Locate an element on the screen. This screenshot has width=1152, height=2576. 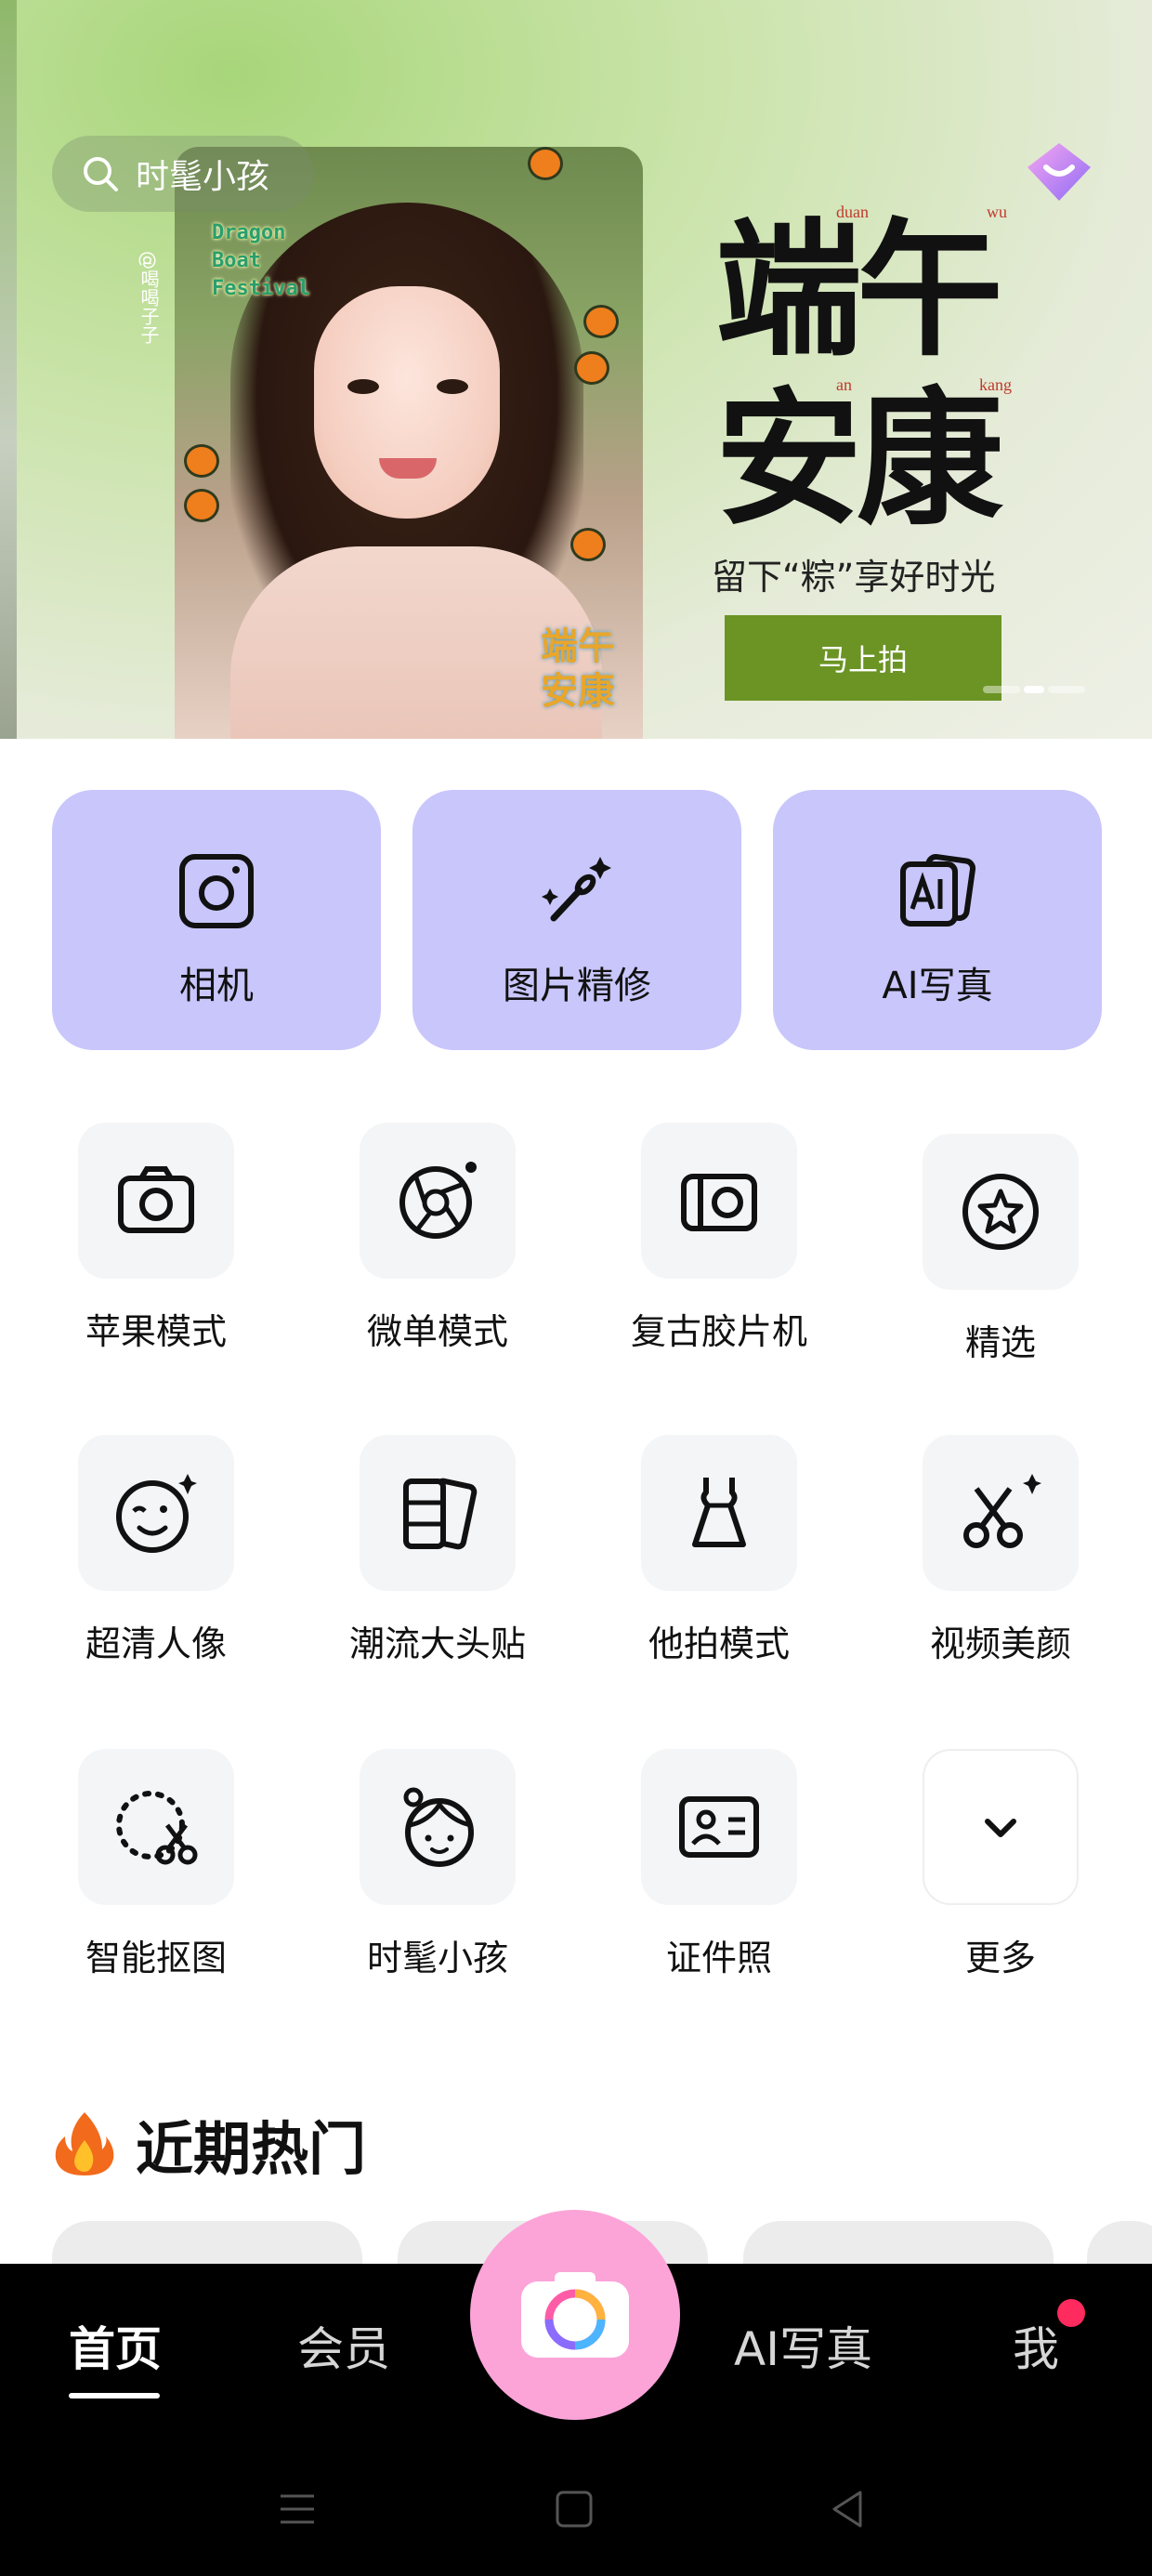
film-camera-icon is located at coordinates (719, 1202).